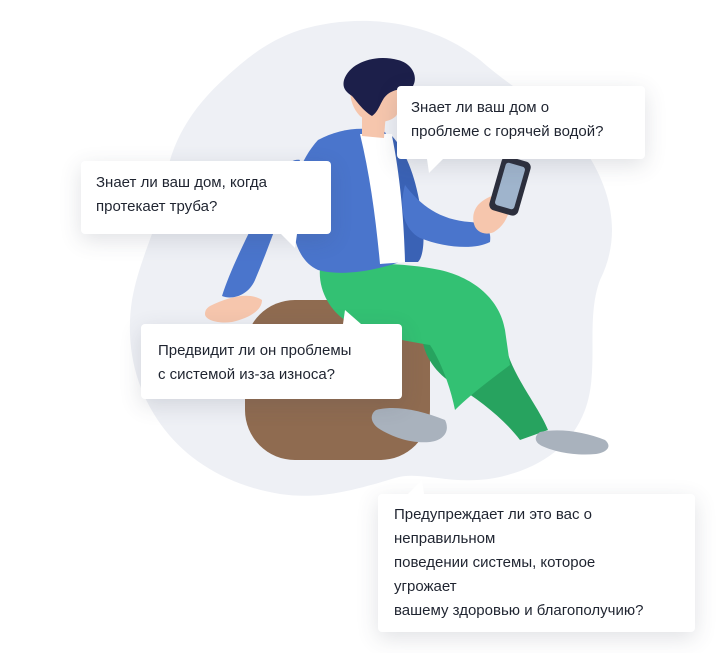  I want to click on bubble-health-line: поведении системы, которое, so click(495, 562).